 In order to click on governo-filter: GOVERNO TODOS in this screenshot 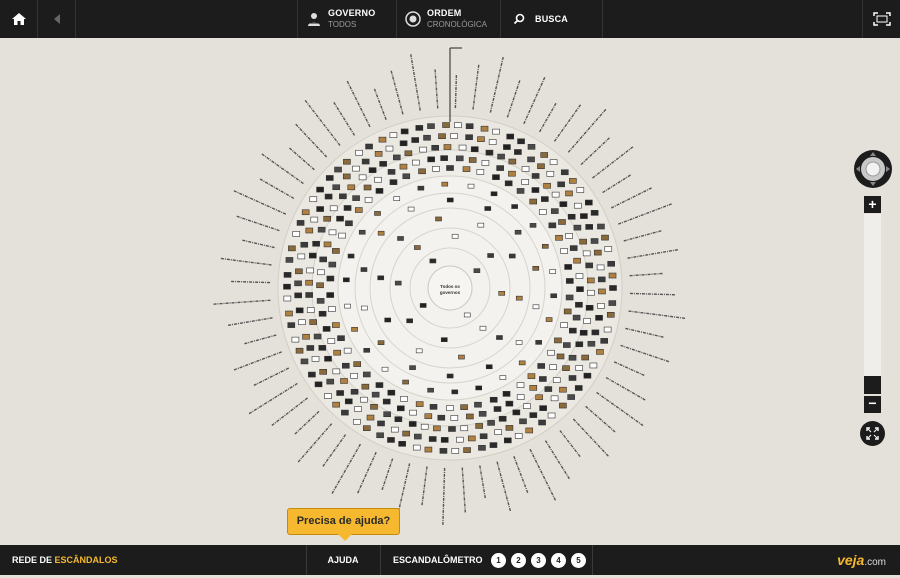, I will do `click(347, 19)`.